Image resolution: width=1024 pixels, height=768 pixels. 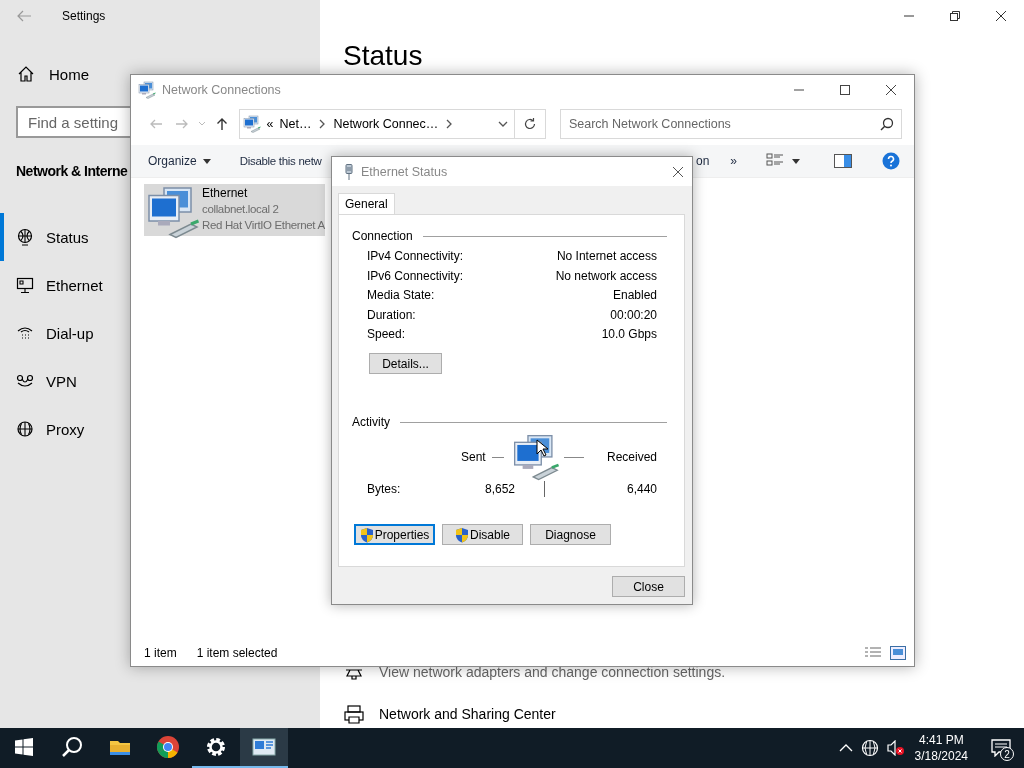 What do you see at coordinates (473, 457) in the screenshot?
I see `sent-label: Sent` at bounding box center [473, 457].